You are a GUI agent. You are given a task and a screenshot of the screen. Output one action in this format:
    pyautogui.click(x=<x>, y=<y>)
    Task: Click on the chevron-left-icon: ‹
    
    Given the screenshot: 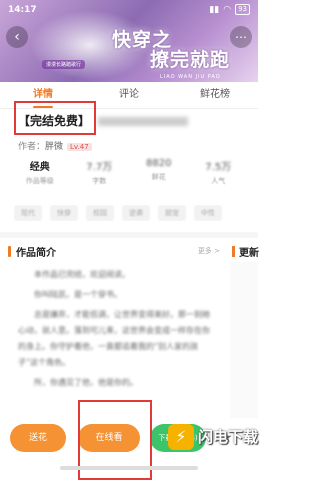 What is the action you would take?
    pyautogui.click(x=17, y=37)
    